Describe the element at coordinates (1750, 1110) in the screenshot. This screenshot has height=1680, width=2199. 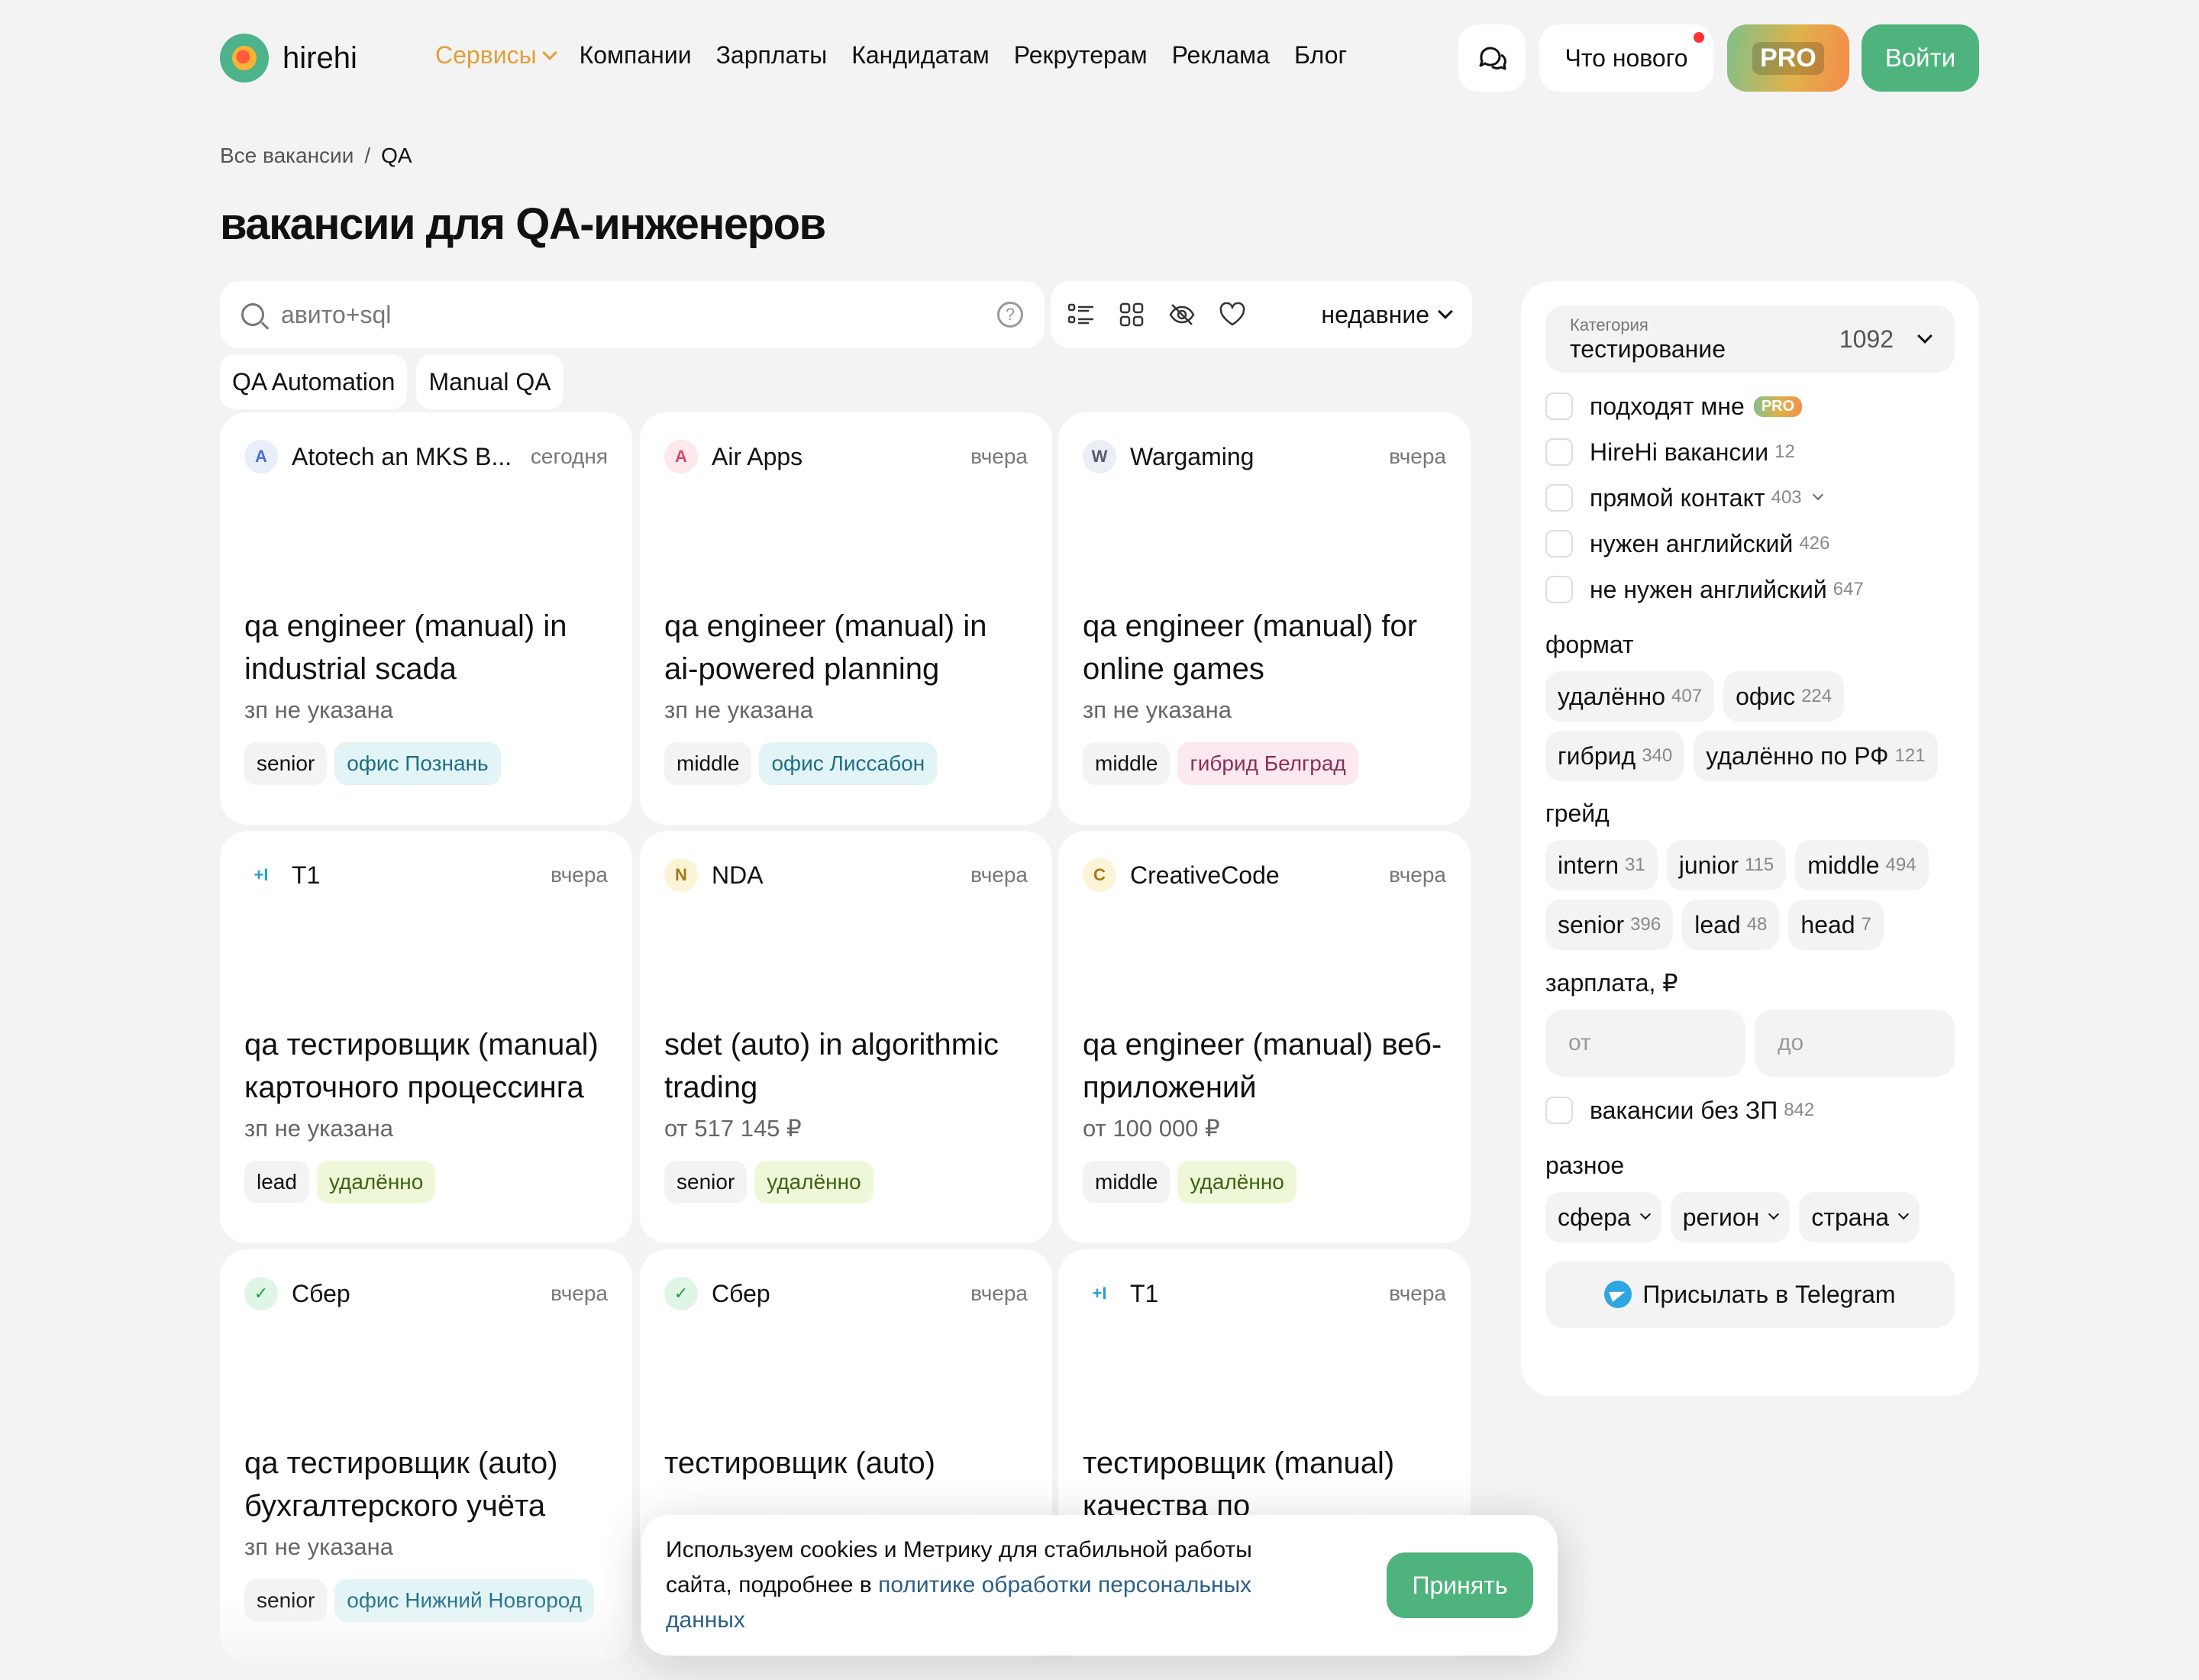
I see `checkbox-no-salary: вакансии без ЗП 842` at that location.